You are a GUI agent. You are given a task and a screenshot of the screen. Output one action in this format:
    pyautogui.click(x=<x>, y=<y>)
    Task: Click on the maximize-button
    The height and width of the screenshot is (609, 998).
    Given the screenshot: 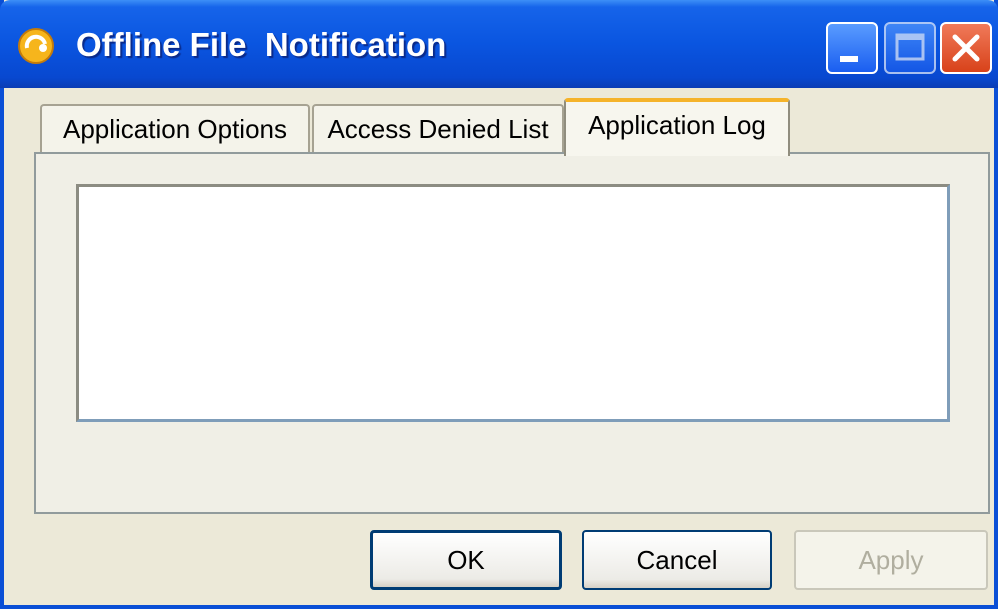 What is the action you would take?
    pyautogui.click(x=910, y=48)
    